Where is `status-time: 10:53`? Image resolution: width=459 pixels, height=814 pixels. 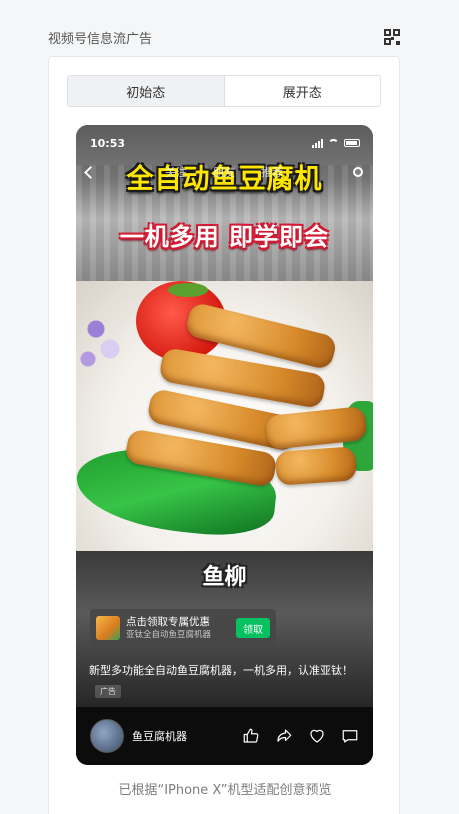 status-time: 10:53 is located at coordinates (108, 143).